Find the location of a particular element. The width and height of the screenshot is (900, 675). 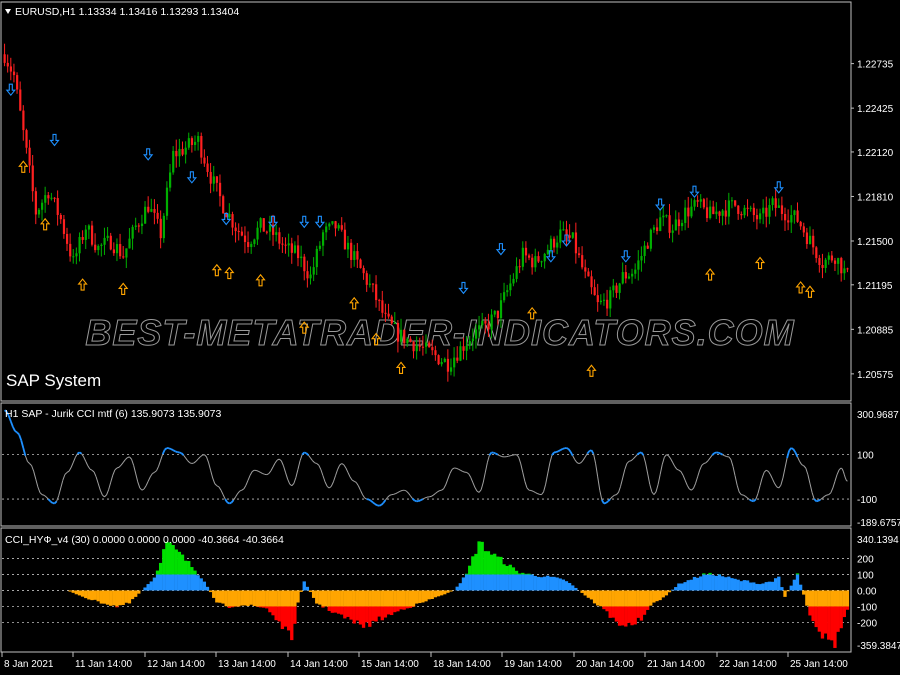

price-tick-label: 1.22735 is located at coordinates (875, 65).